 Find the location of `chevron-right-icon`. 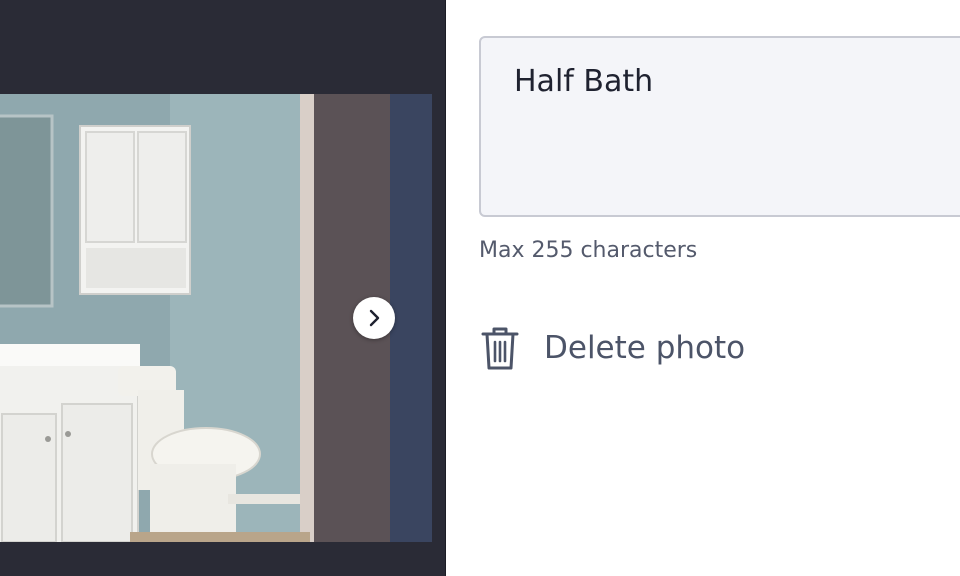

chevron-right-icon is located at coordinates (374, 318).